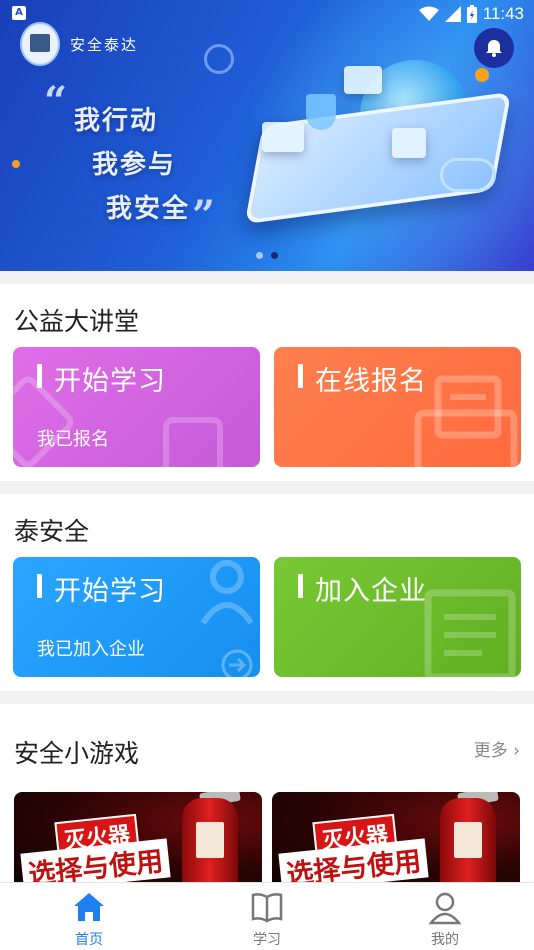 The image size is (534, 950). Describe the element at coordinates (445, 940) in the screenshot. I see `nav-label: 我的` at that location.